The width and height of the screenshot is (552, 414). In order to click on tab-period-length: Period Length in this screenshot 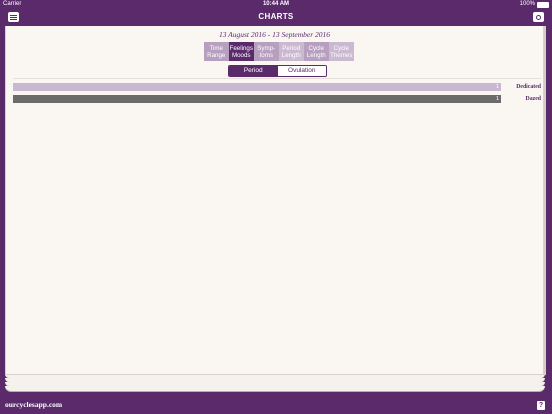, I will do `click(291, 51)`.